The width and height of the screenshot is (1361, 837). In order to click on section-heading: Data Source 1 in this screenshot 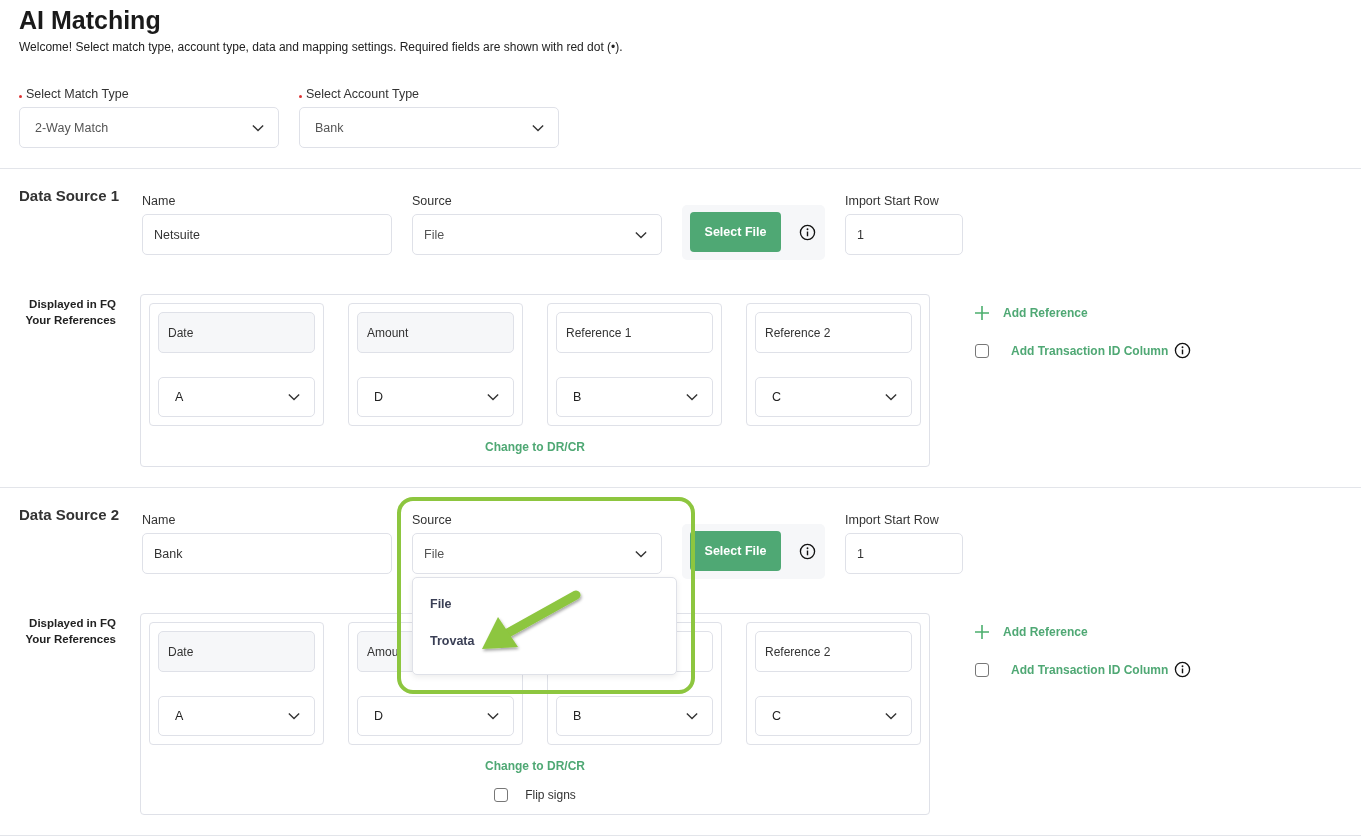, I will do `click(70, 195)`.